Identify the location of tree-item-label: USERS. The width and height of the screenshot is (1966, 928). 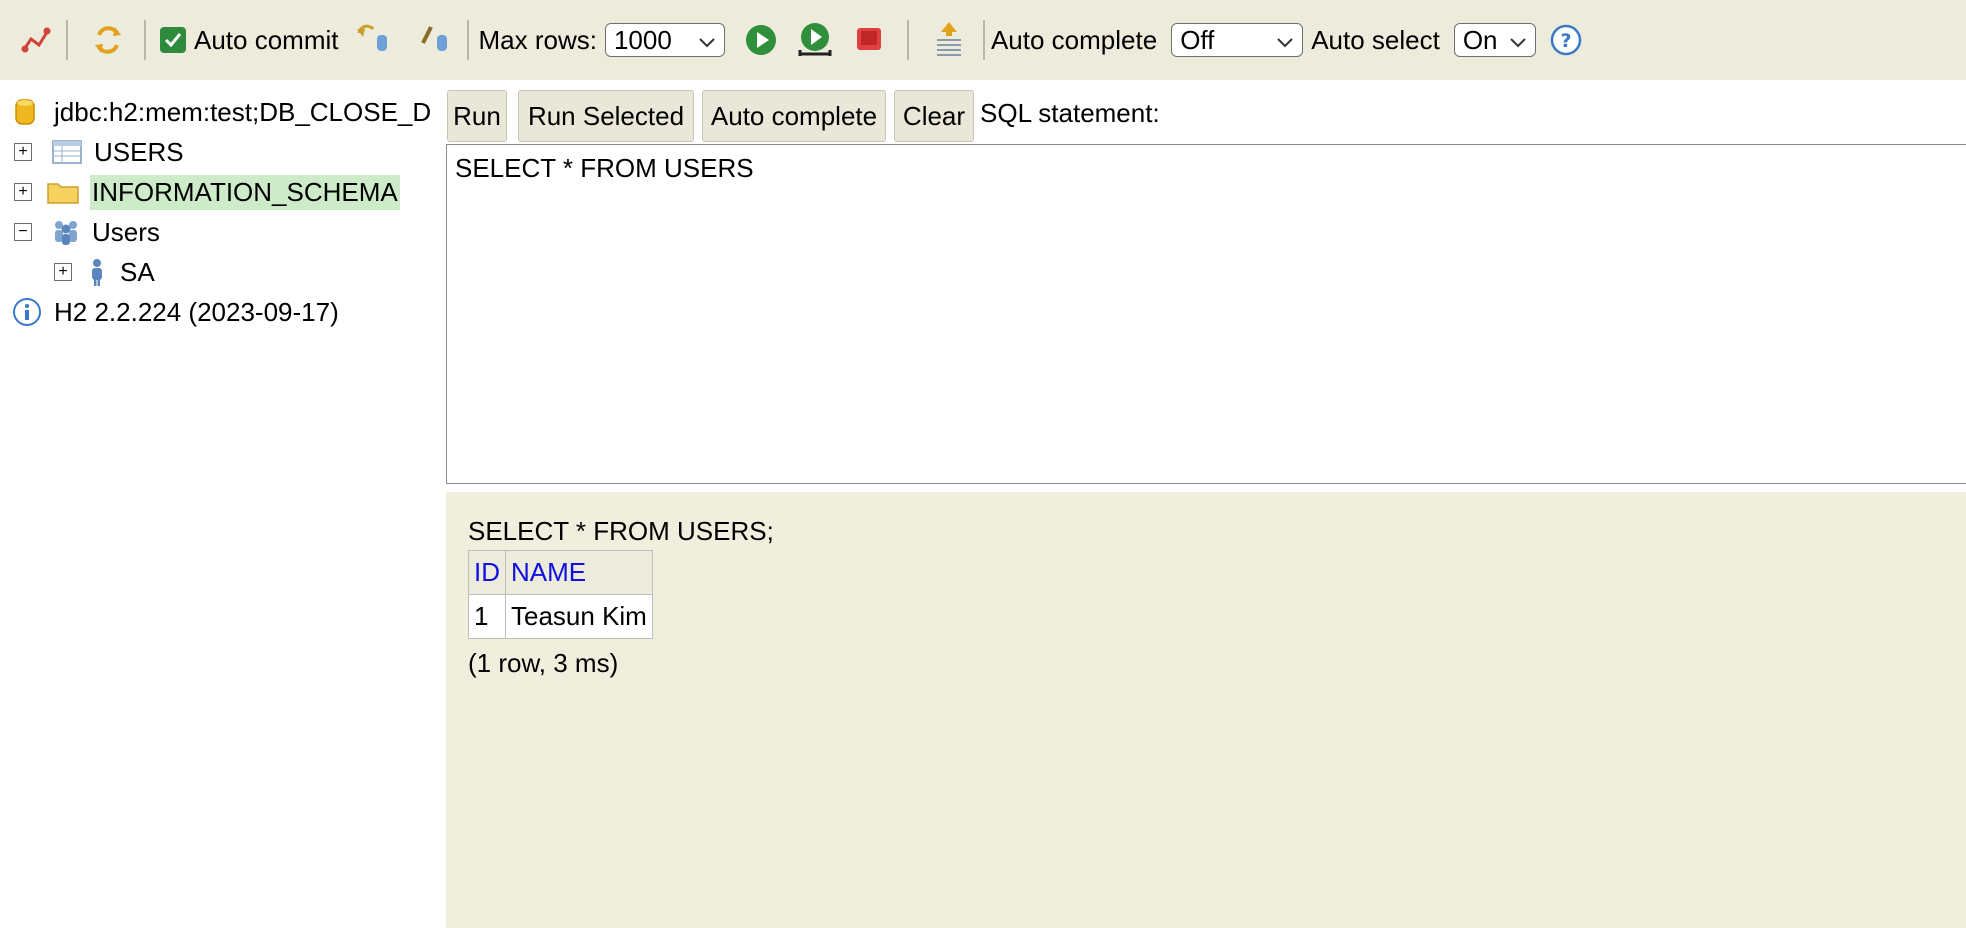
(139, 151).